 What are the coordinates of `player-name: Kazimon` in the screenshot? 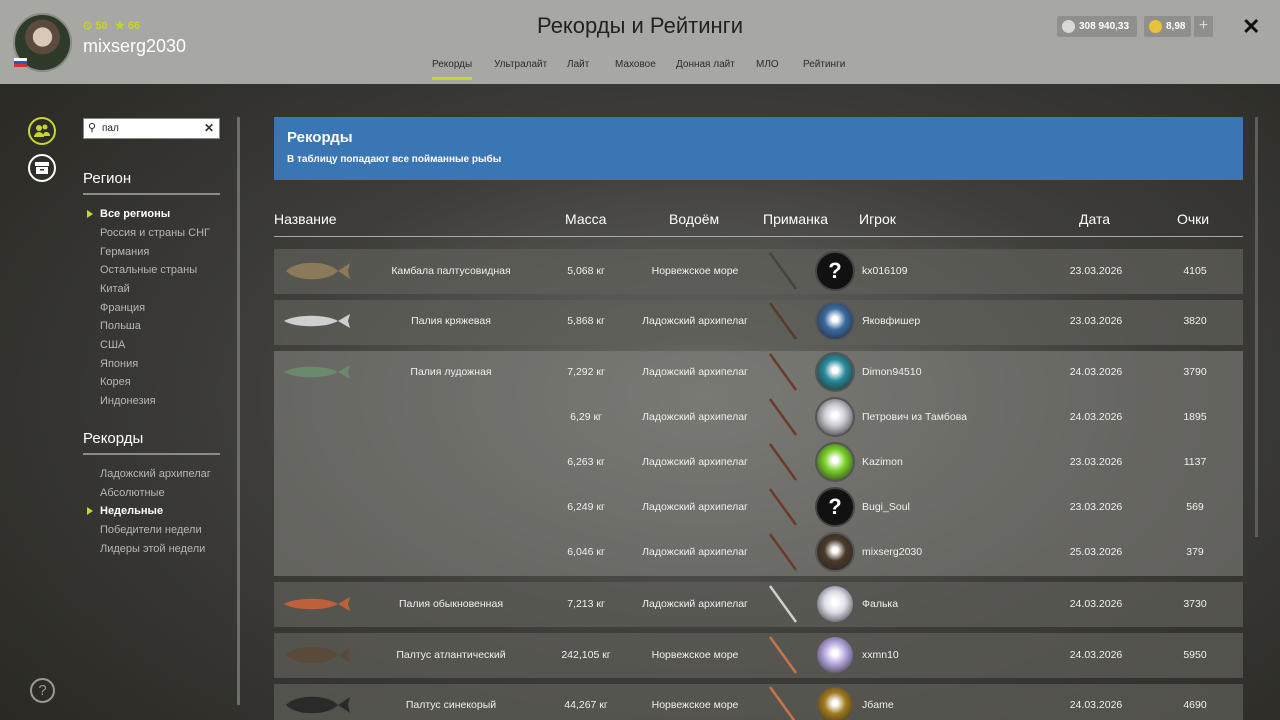 It's located at (882, 462).